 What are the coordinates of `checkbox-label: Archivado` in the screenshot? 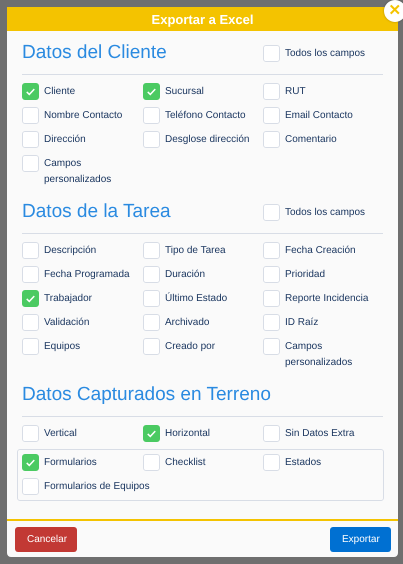 It's located at (187, 323).